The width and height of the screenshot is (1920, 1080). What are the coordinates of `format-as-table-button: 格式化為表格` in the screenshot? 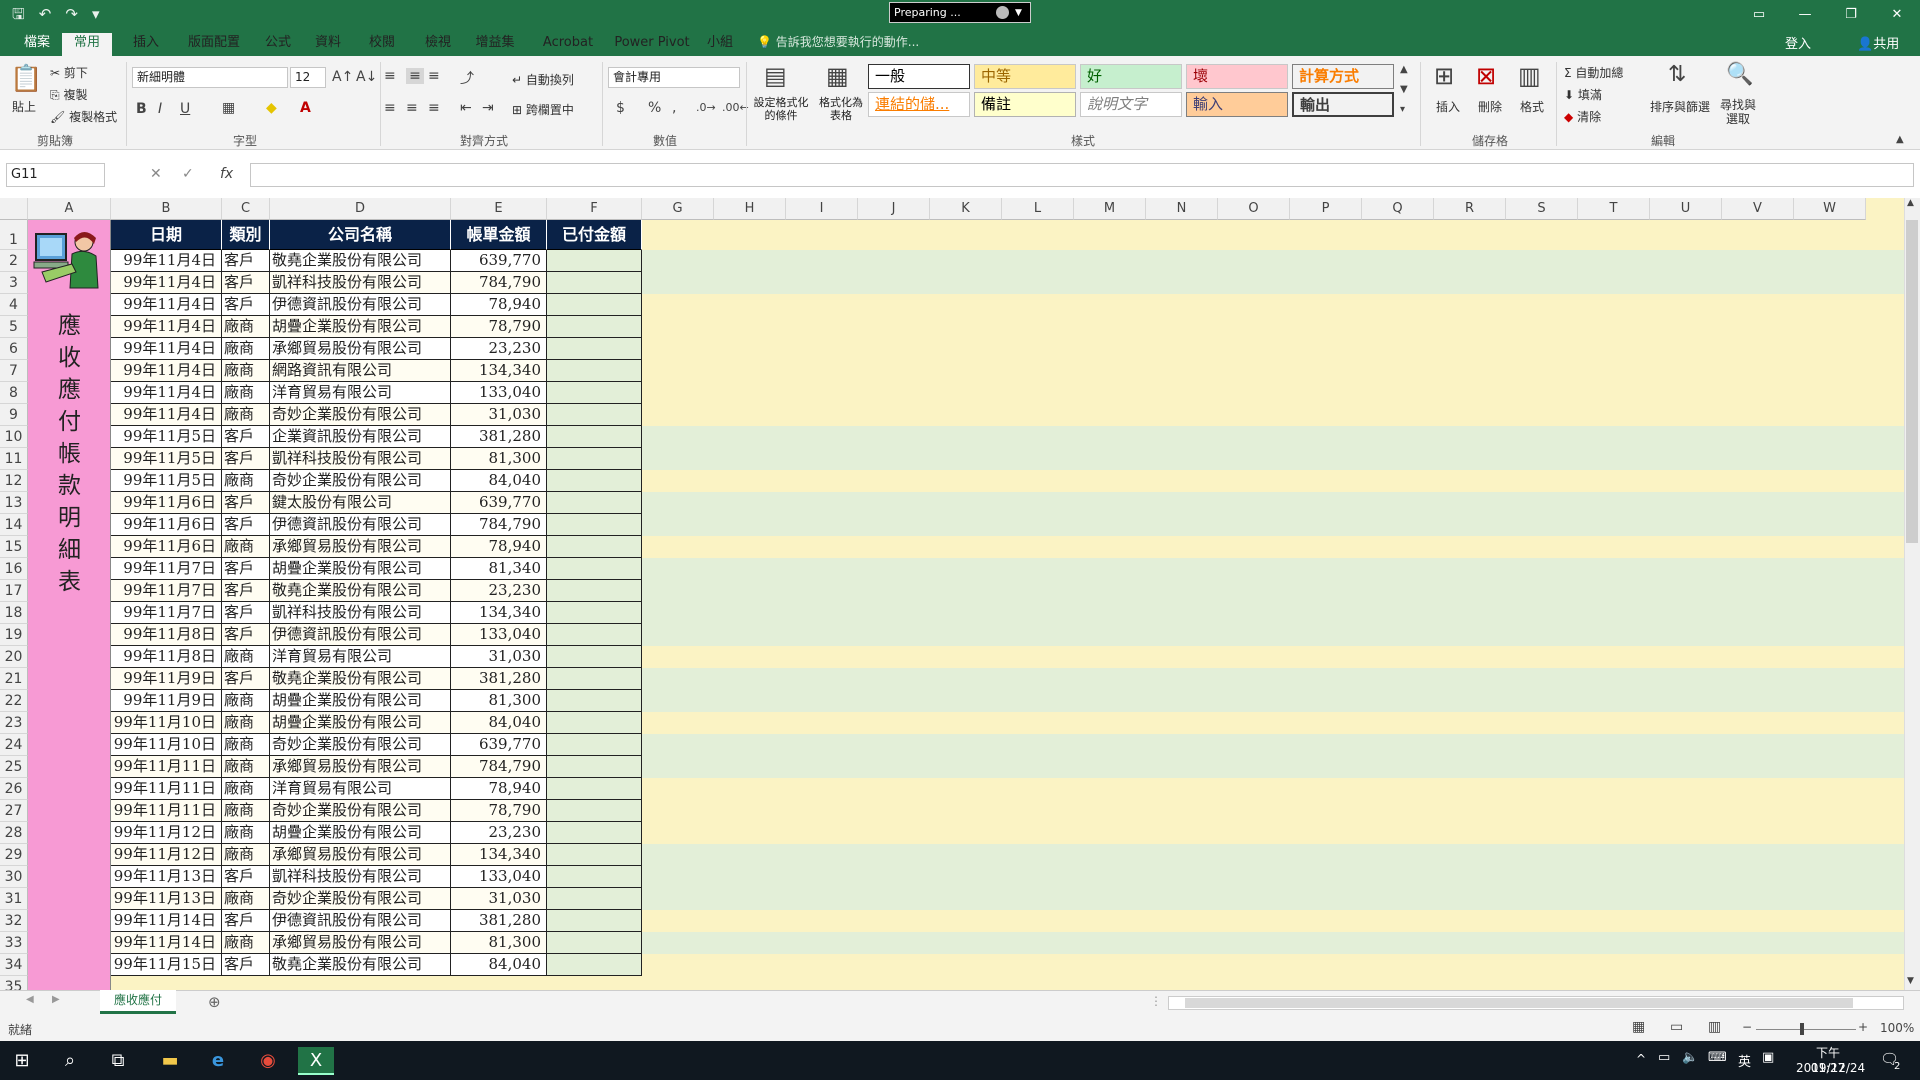 It's located at (841, 109).